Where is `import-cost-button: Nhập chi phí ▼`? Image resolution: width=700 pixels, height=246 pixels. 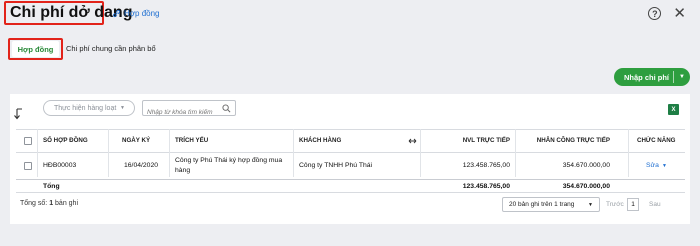 import-cost-button: Nhập chi phí ▼ is located at coordinates (652, 77).